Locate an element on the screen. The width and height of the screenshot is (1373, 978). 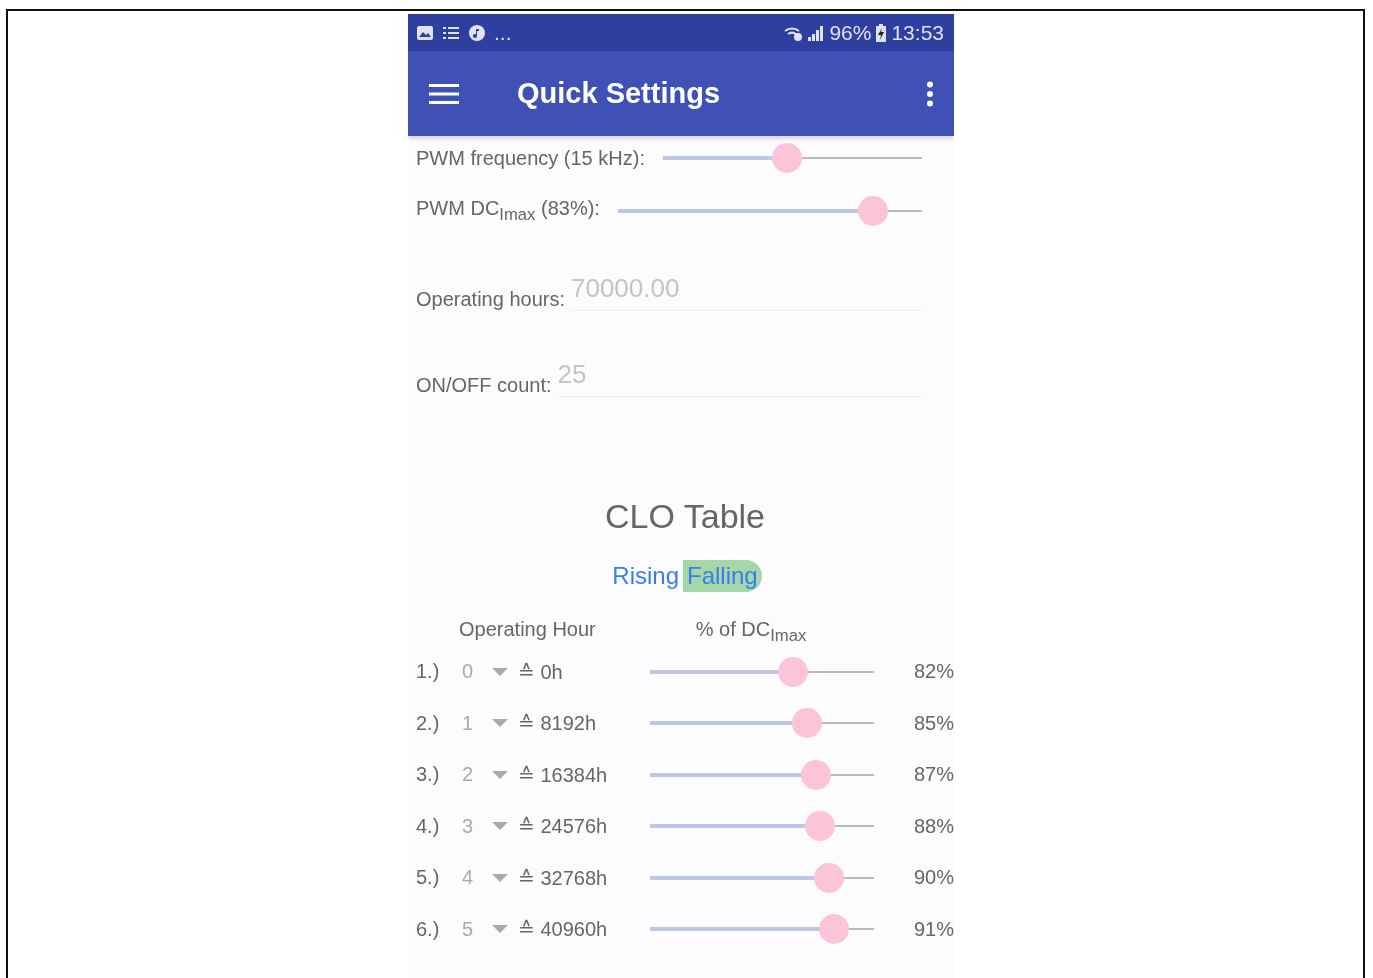
step-dropdown: 0 is located at coordinates (489, 672).